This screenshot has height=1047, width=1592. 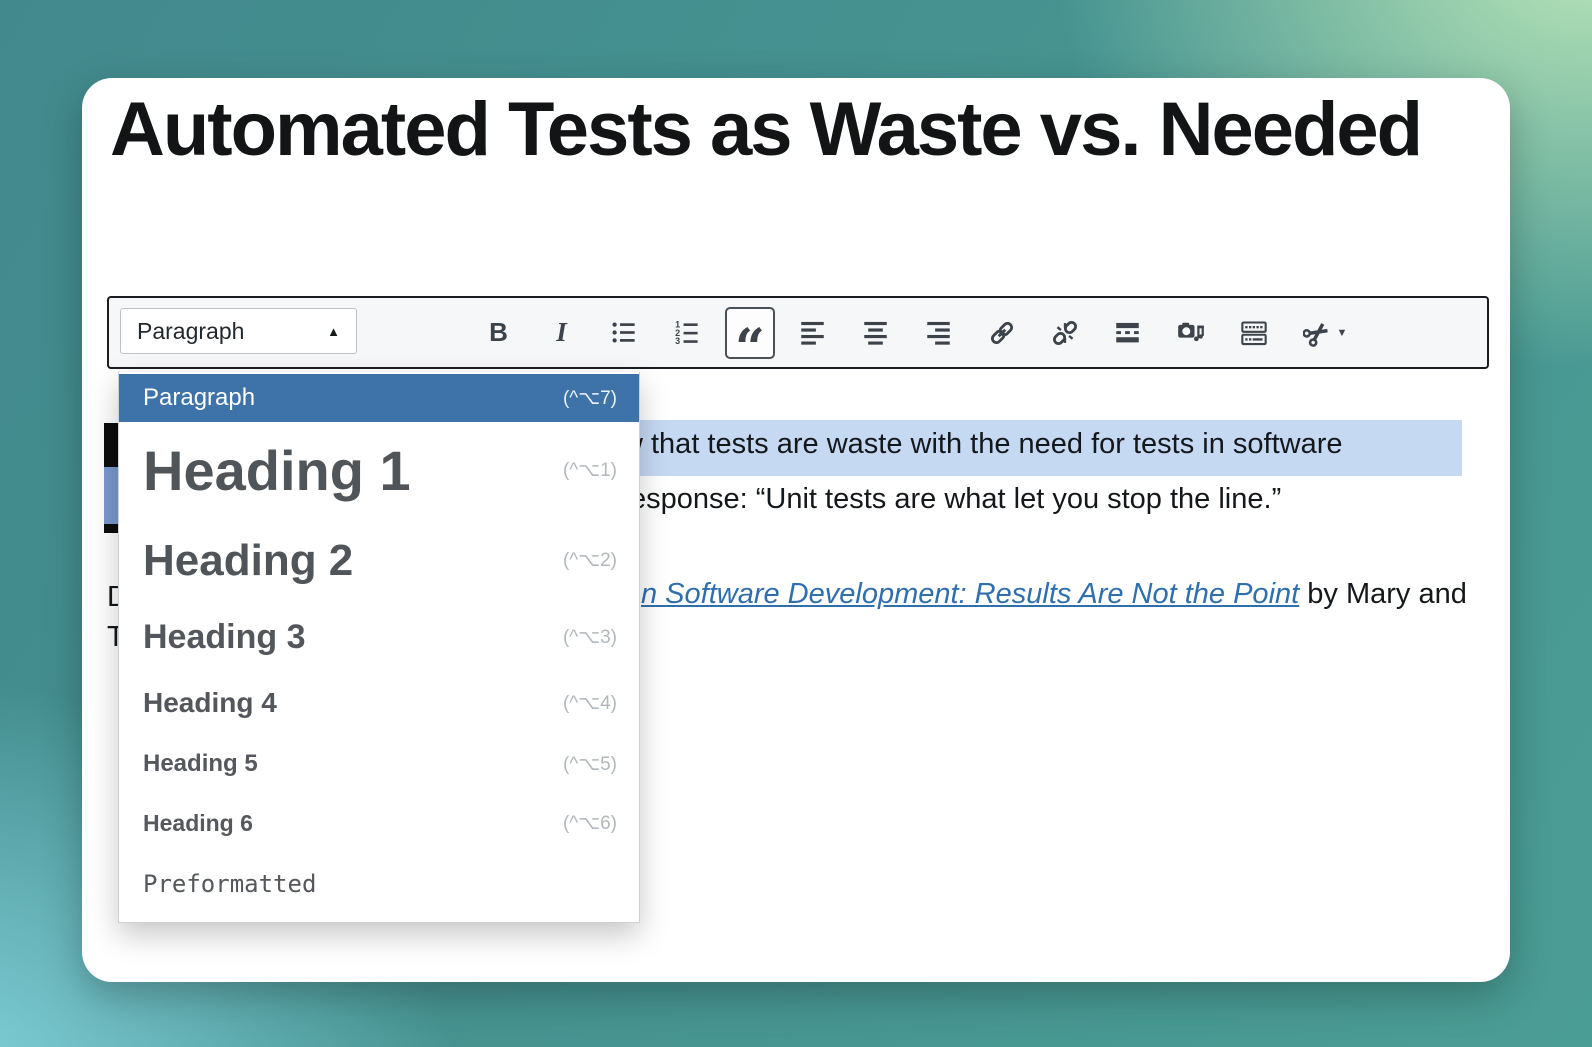 What do you see at coordinates (379, 764) in the screenshot?
I see `format-option-heading-5: Heading 5 (^⌥5)` at bounding box center [379, 764].